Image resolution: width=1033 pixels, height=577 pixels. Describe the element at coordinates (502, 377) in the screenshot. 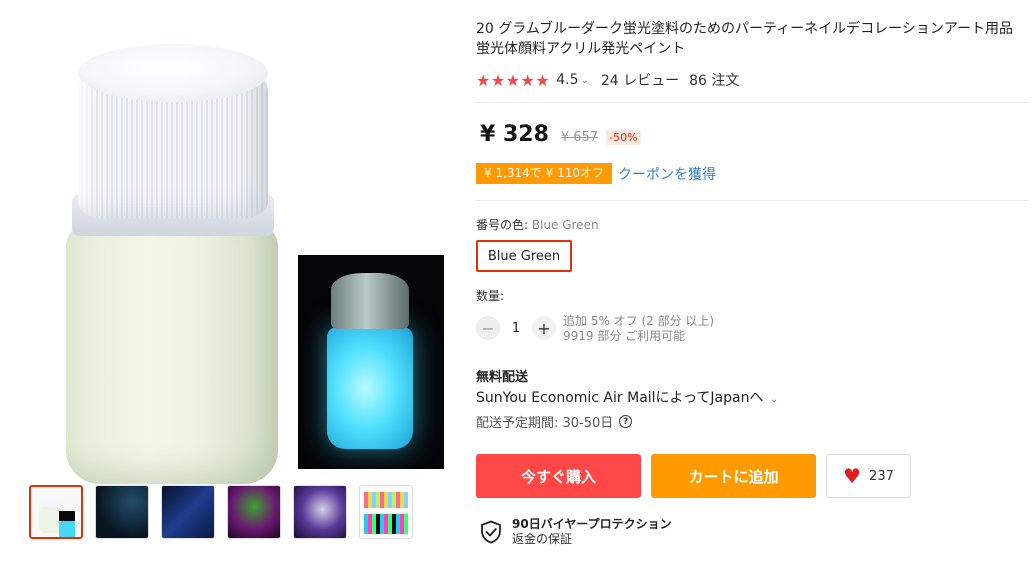

I see `shipping-title: 無料配送` at that location.